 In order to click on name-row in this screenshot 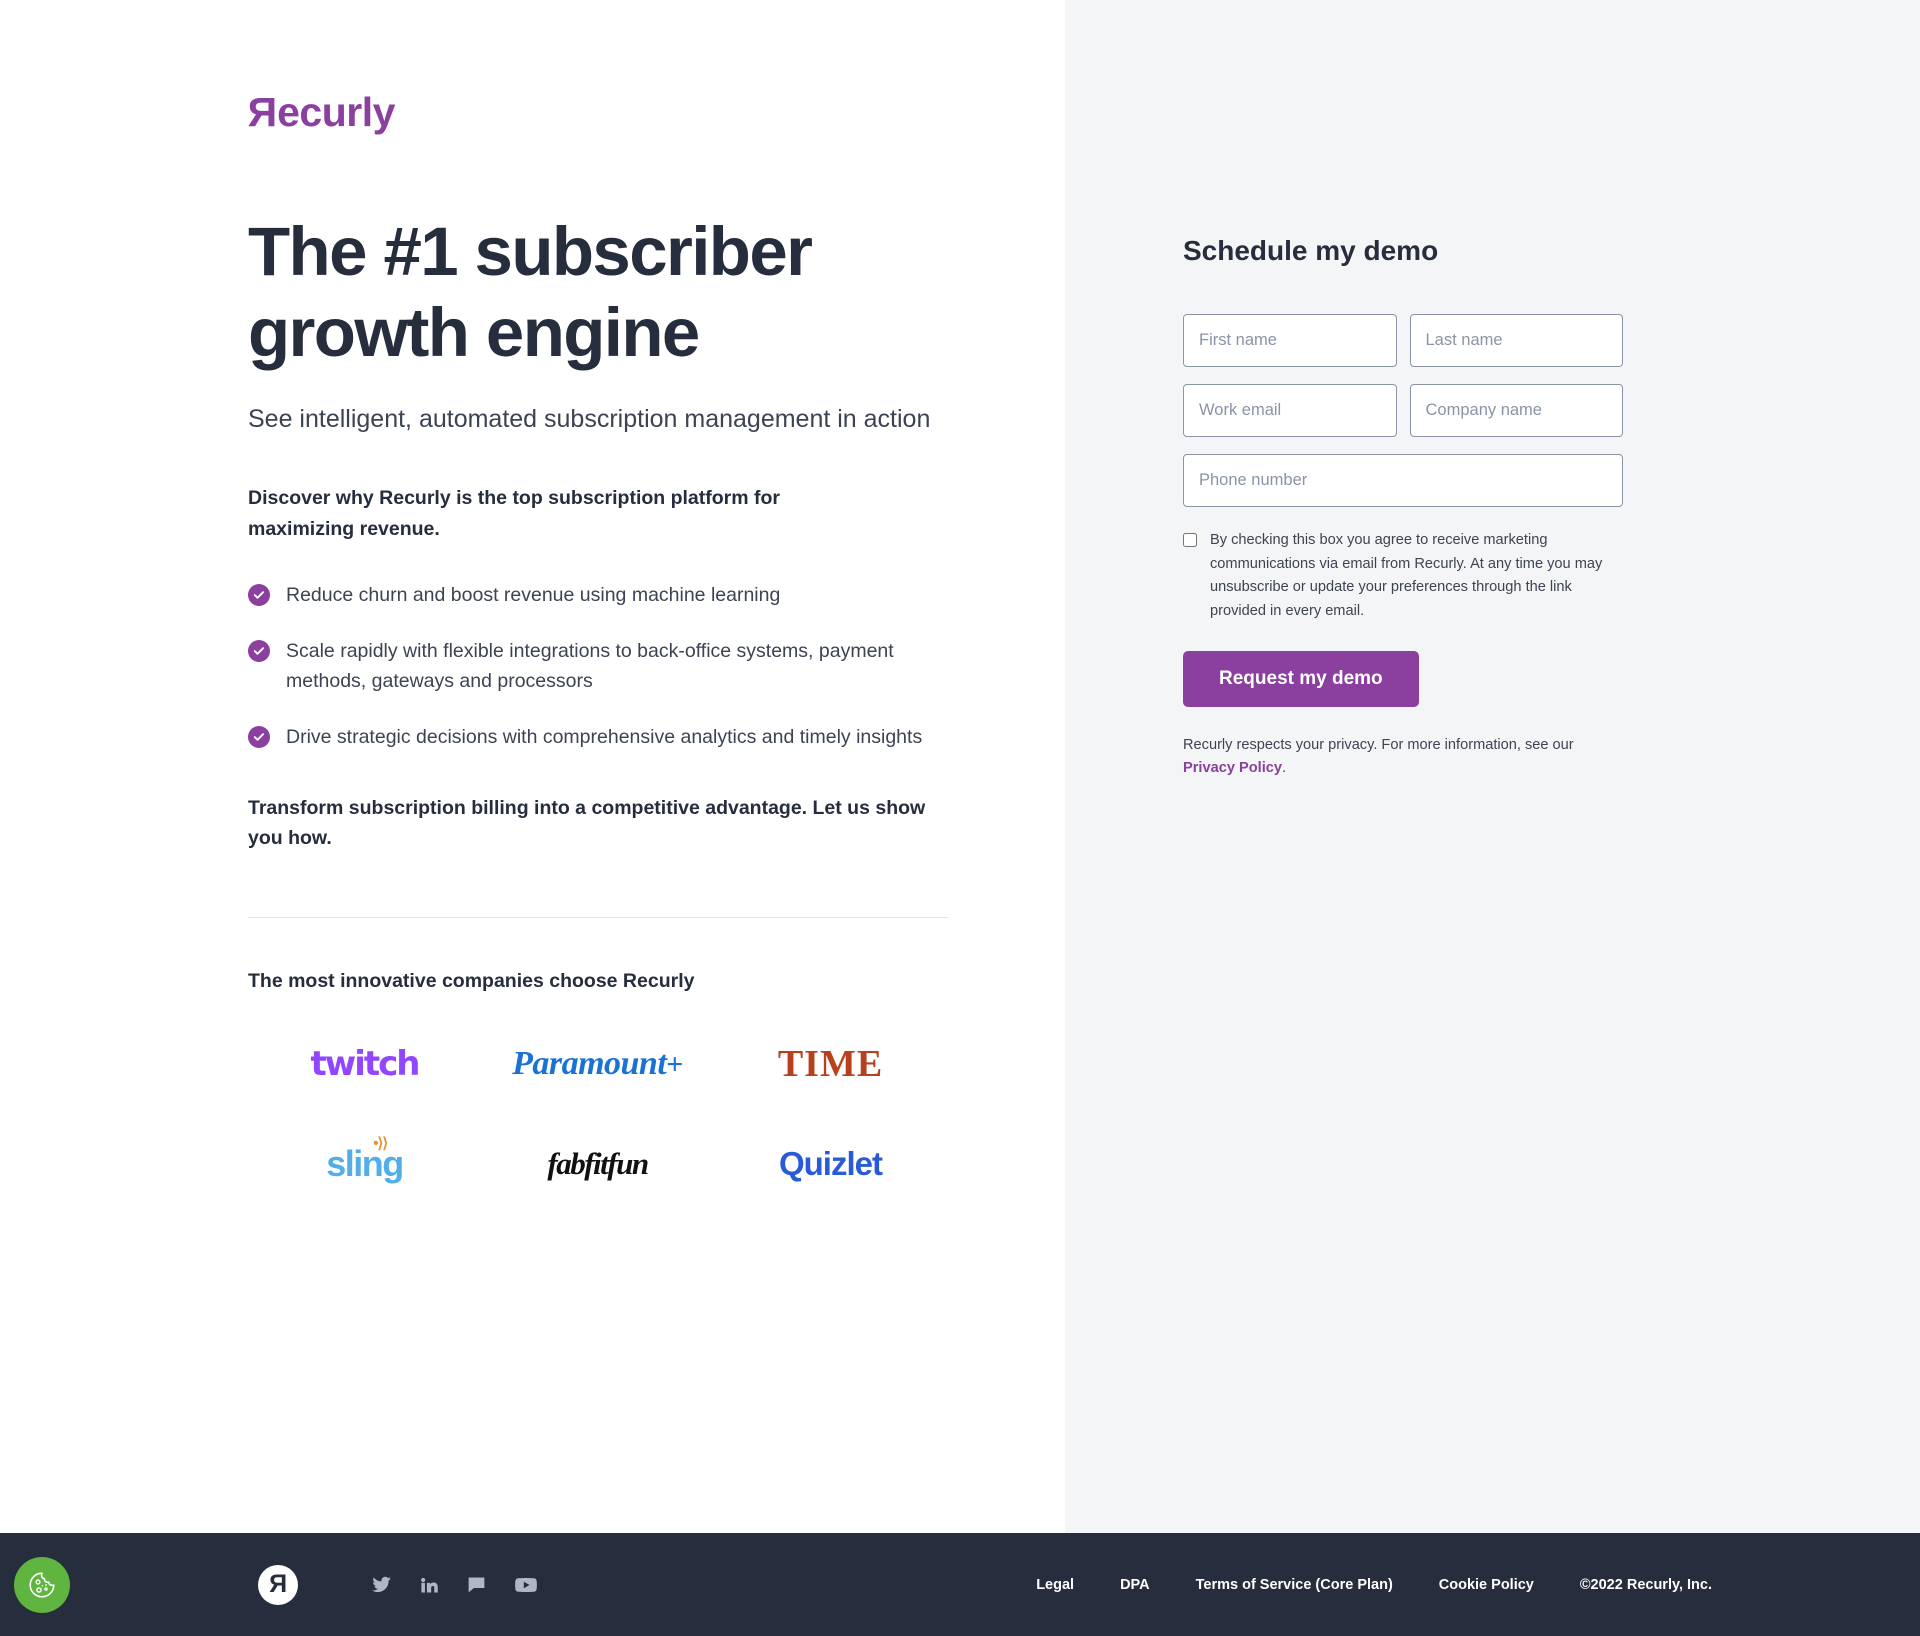, I will do `click(1403, 340)`.